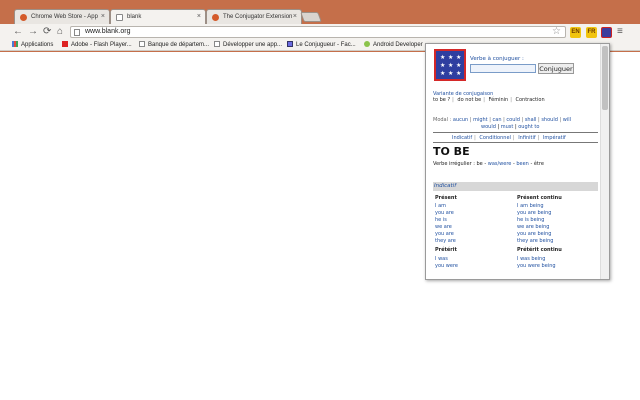 The width and height of the screenshot is (640, 400). Describe the element at coordinates (528, 127) in the screenshot. I see `modal-ought-to: ought to` at that location.